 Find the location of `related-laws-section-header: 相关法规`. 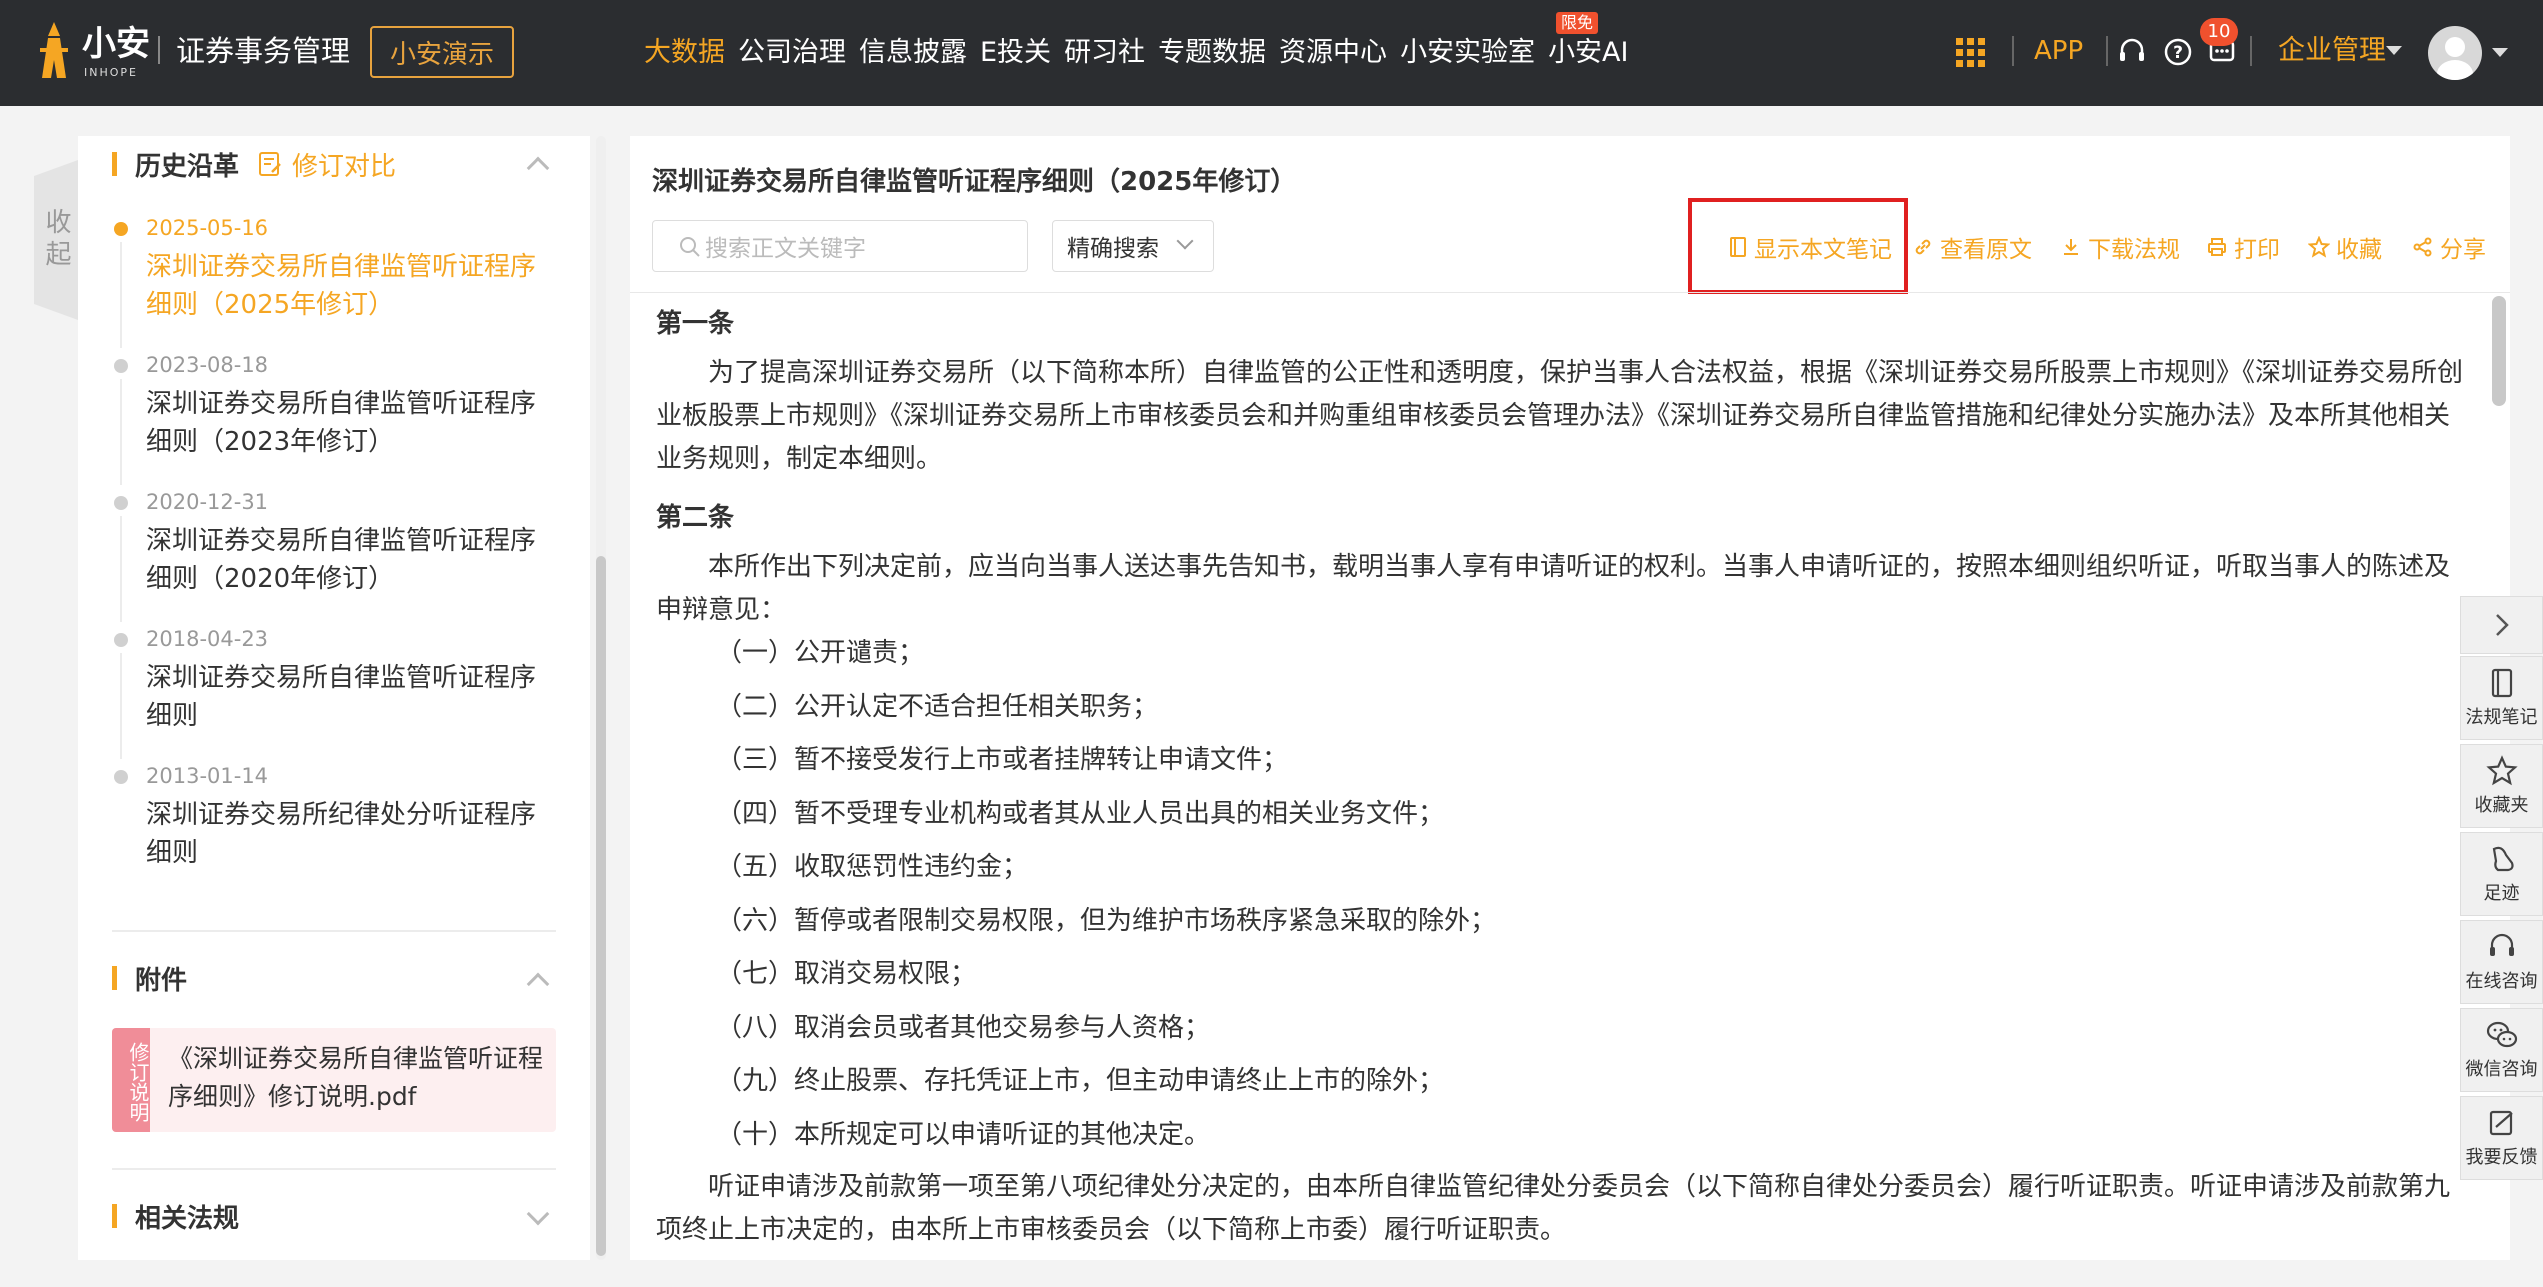

related-laws-section-header: 相关法规 is located at coordinates (175, 1216).